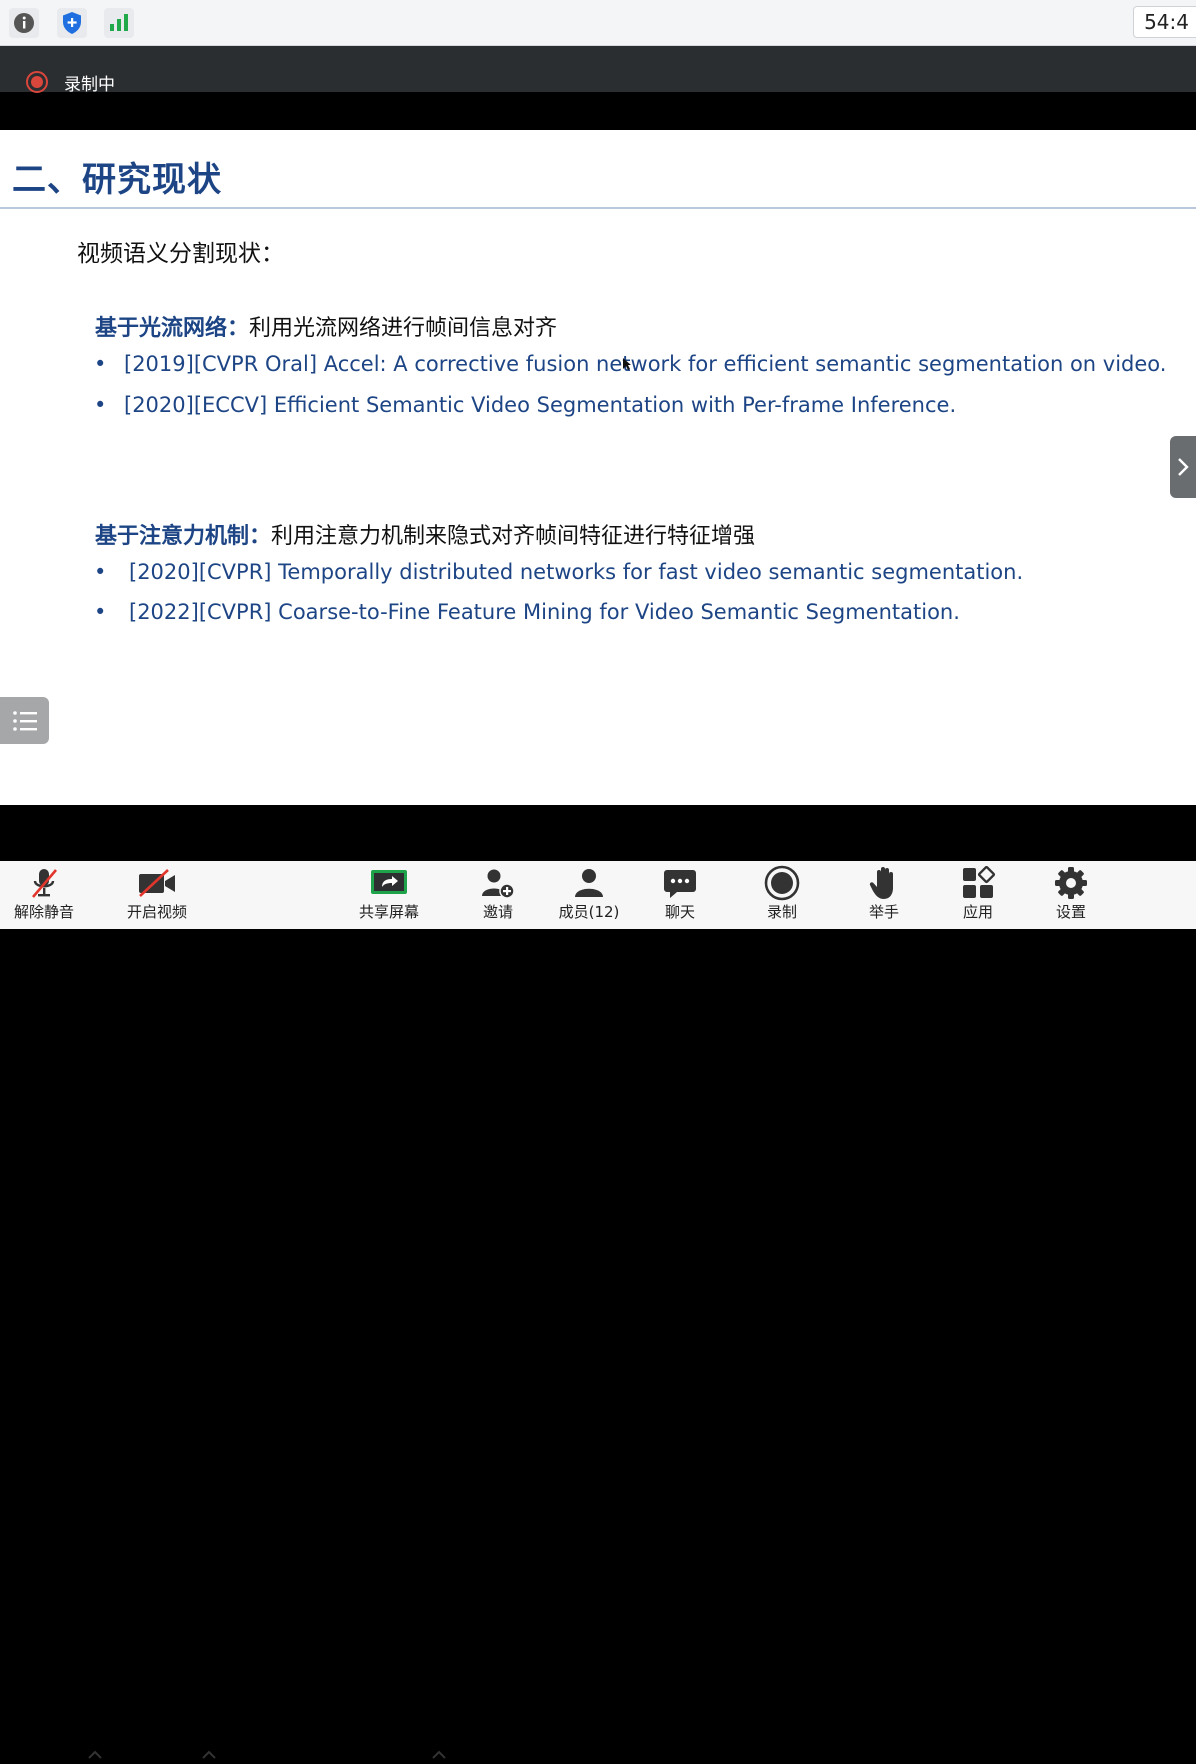 Image resolution: width=1196 pixels, height=1764 pixels. What do you see at coordinates (978, 883) in the screenshot?
I see `apps-icon` at bounding box center [978, 883].